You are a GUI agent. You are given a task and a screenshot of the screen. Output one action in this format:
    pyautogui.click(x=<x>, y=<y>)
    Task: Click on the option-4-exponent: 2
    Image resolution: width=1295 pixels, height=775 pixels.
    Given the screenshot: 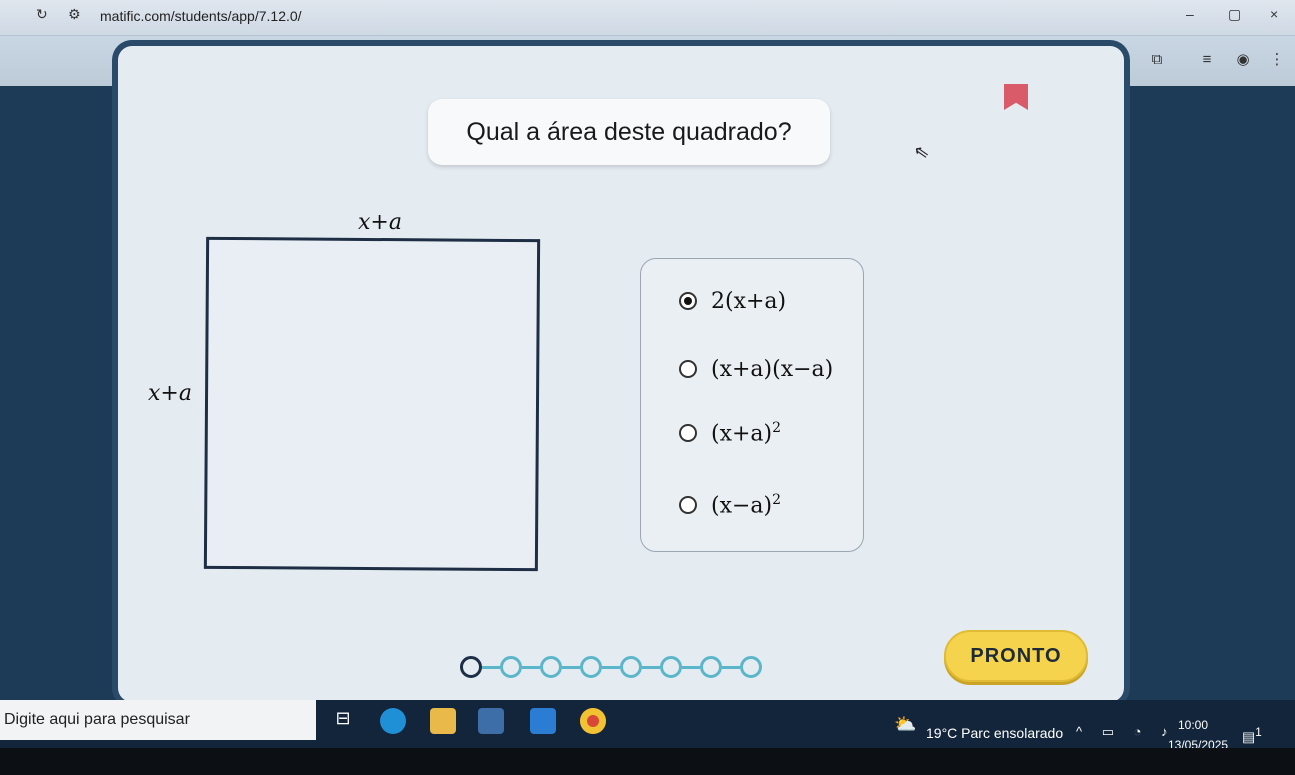 What is the action you would take?
    pyautogui.click(x=777, y=499)
    